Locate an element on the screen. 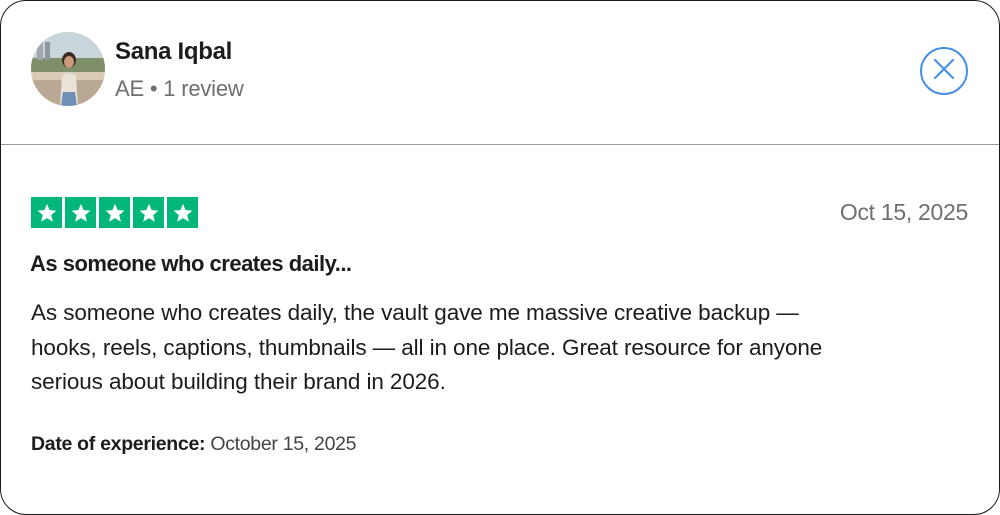  star-rating is located at coordinates (114, 212).